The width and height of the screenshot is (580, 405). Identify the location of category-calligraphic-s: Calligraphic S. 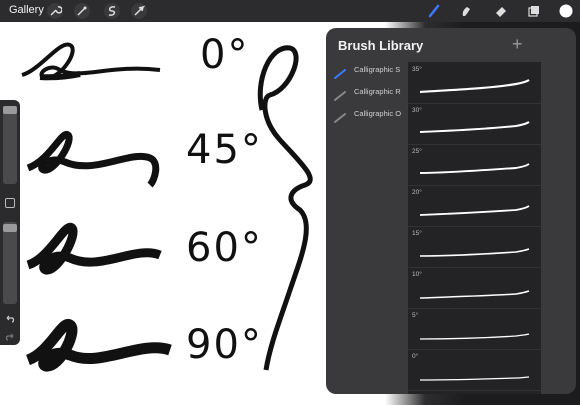
(366, 71).